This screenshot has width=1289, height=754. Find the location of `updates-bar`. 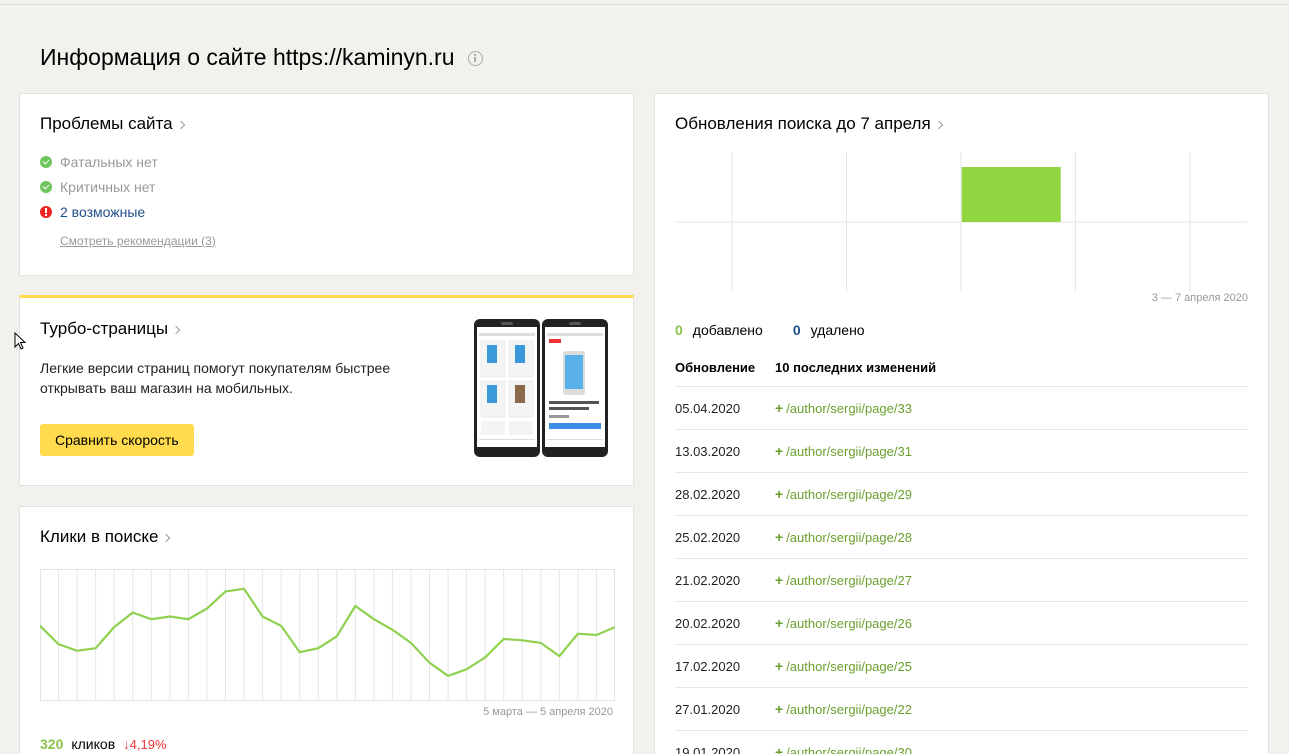

updates-bar is located at coordinates (1011, 194).